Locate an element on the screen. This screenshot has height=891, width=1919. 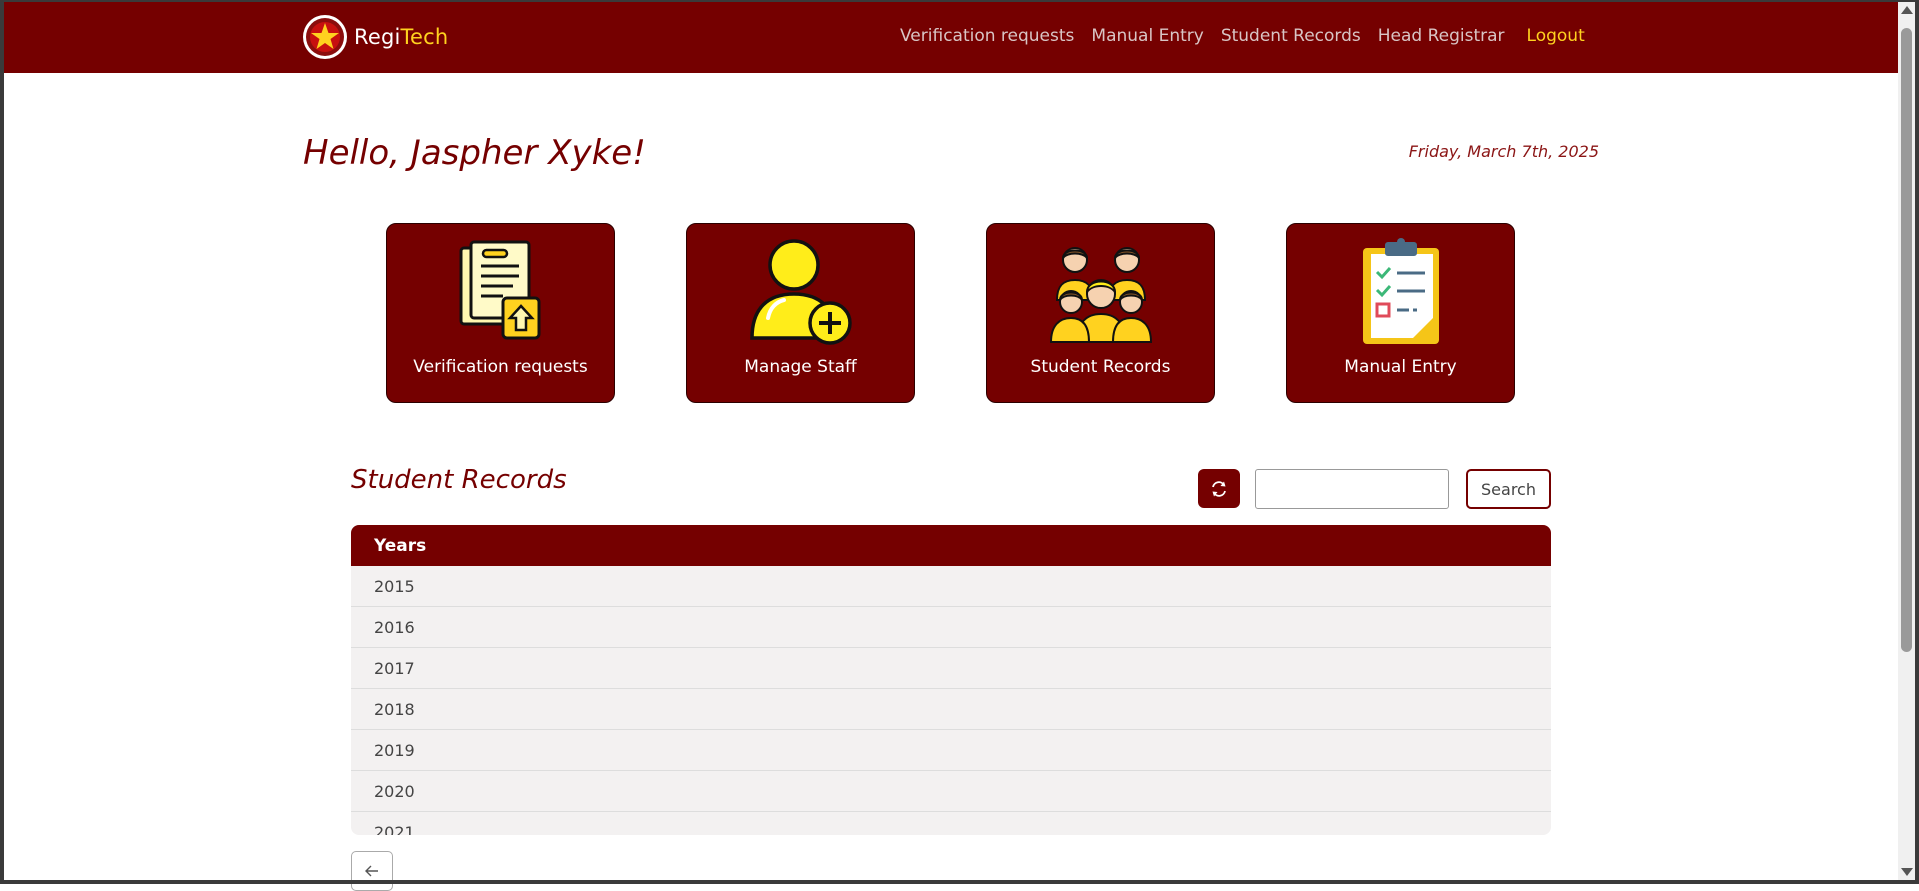
refresh-icon is located at coordinates (1219, 488).